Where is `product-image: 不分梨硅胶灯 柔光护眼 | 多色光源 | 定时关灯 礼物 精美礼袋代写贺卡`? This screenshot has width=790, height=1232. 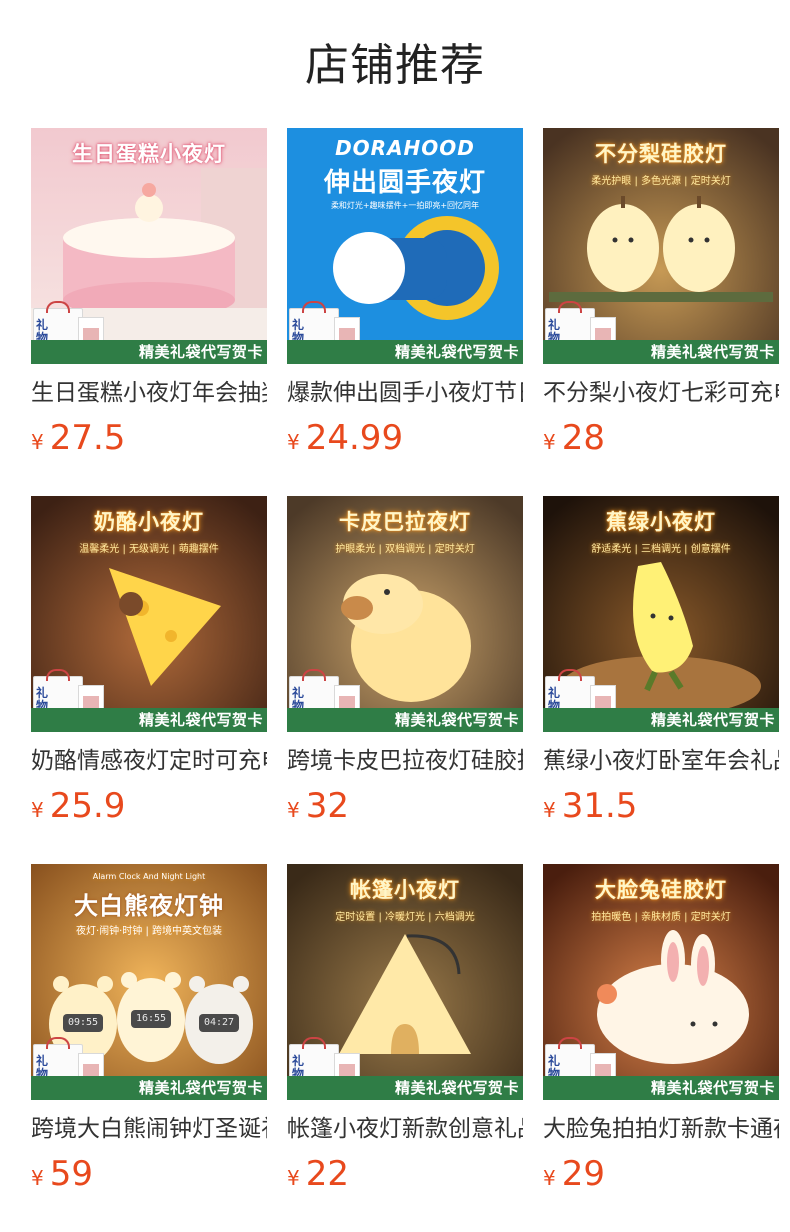
product-image: 不分梨硅胶灯 柔光护眼 | 多色光源 | 定时关灯 礼物 精美礼袋代写贺卡 is located at coordinates (661, 246).